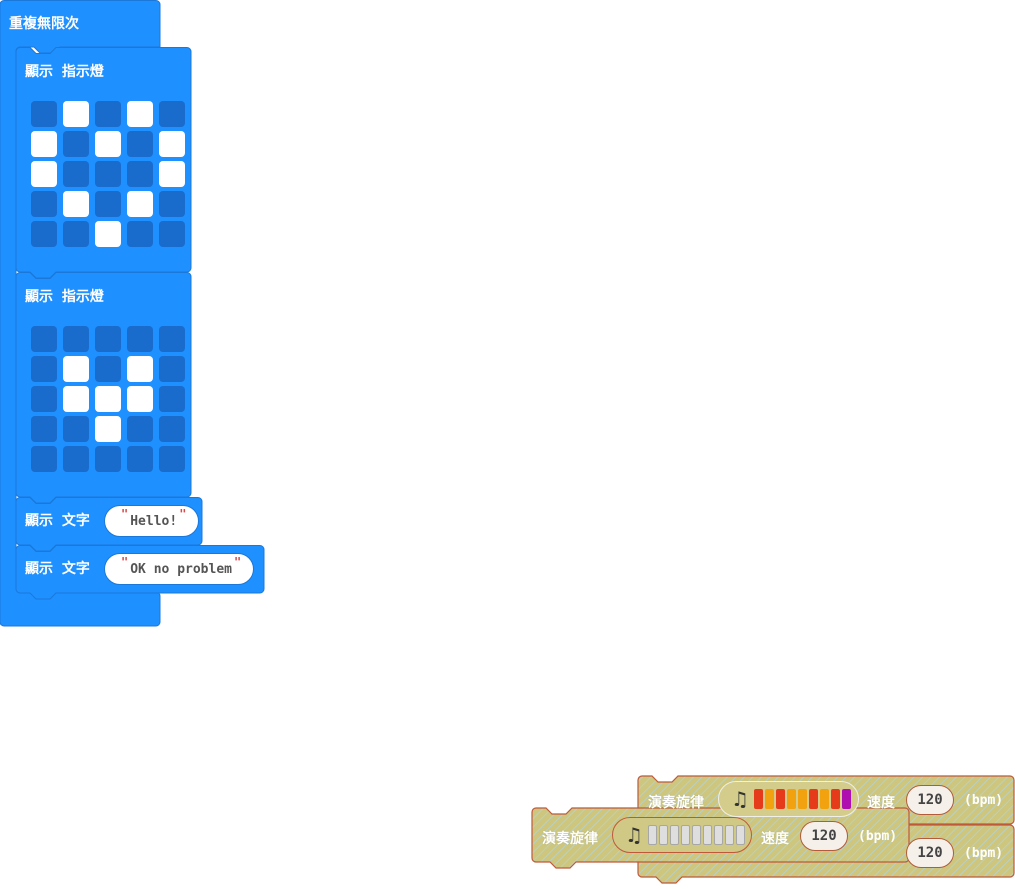 The height and width of the screenshot is (889, 1015). What do you see at coordinates (775, 839) in the screenshot?
I see `tempo-label-front: 速度` at bounding box center [775, 839].